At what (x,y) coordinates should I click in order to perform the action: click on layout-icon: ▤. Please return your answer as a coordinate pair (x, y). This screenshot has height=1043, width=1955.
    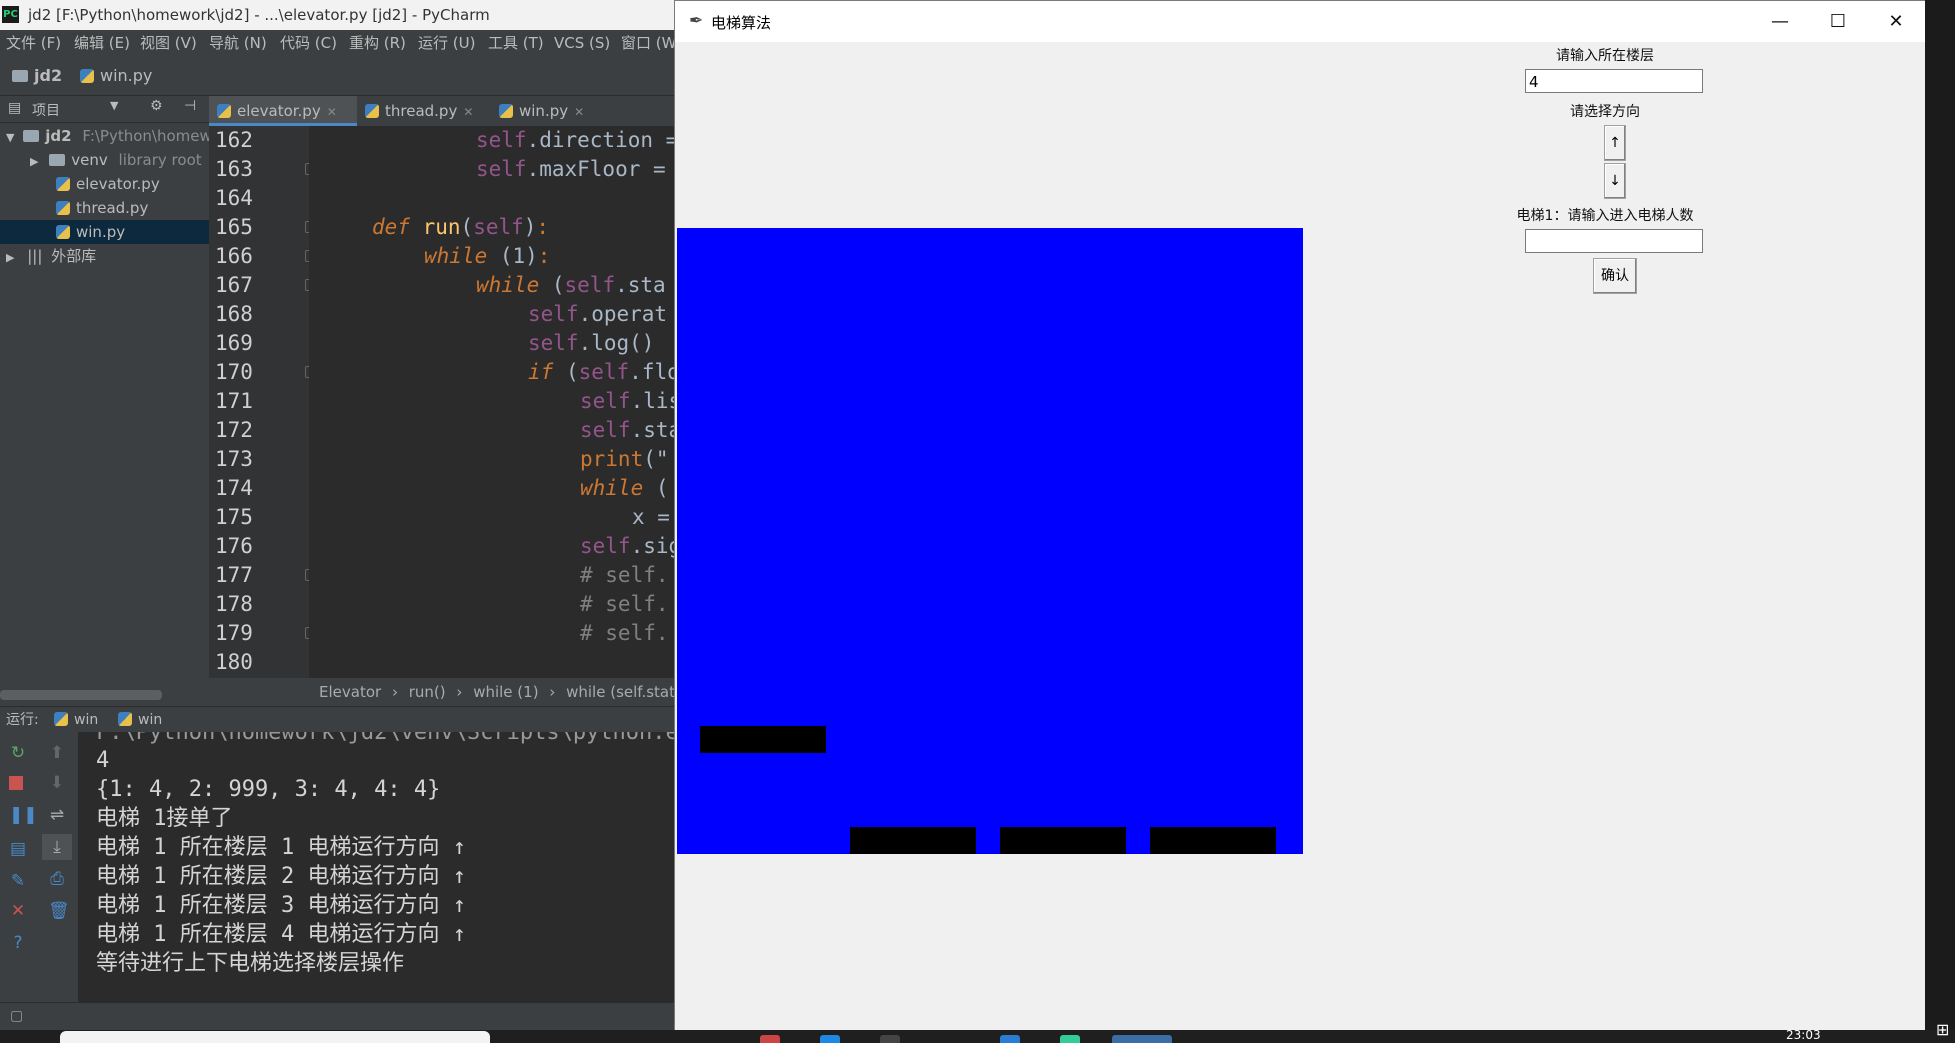
    Looking at the image, I should click on (18, 849).